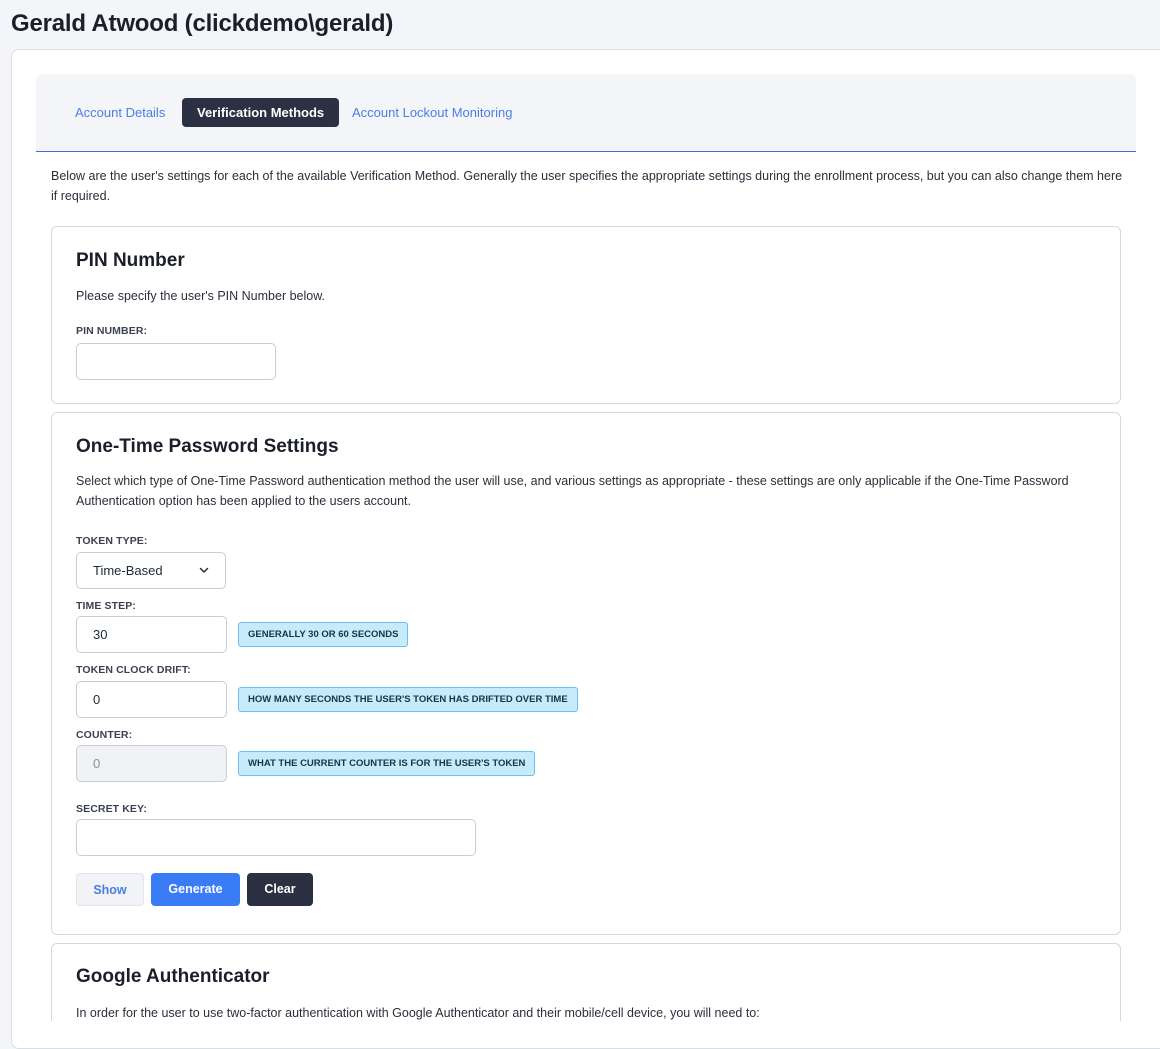  I want to click on tab-account-details: Account Details, so click(120, 112).